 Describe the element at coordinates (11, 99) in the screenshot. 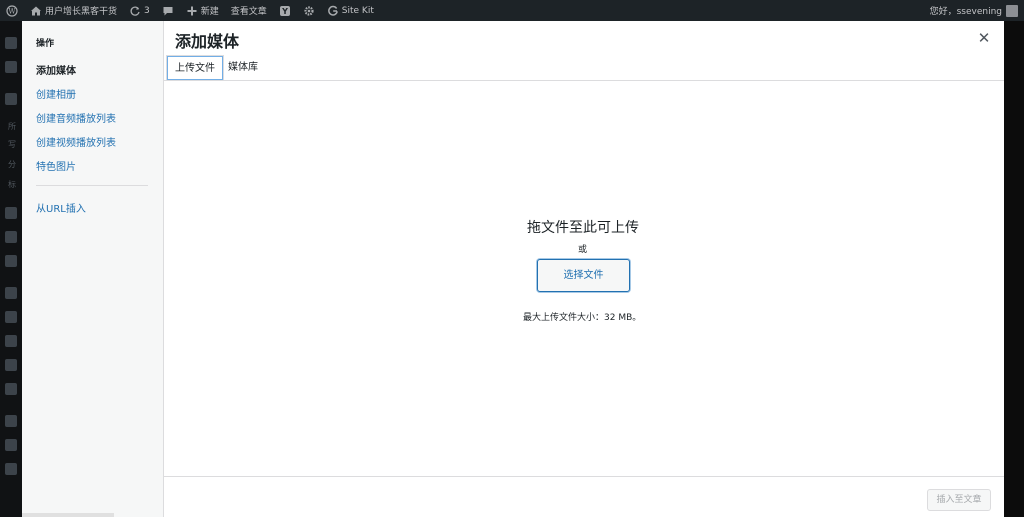

I see `pin-icon` at that location.